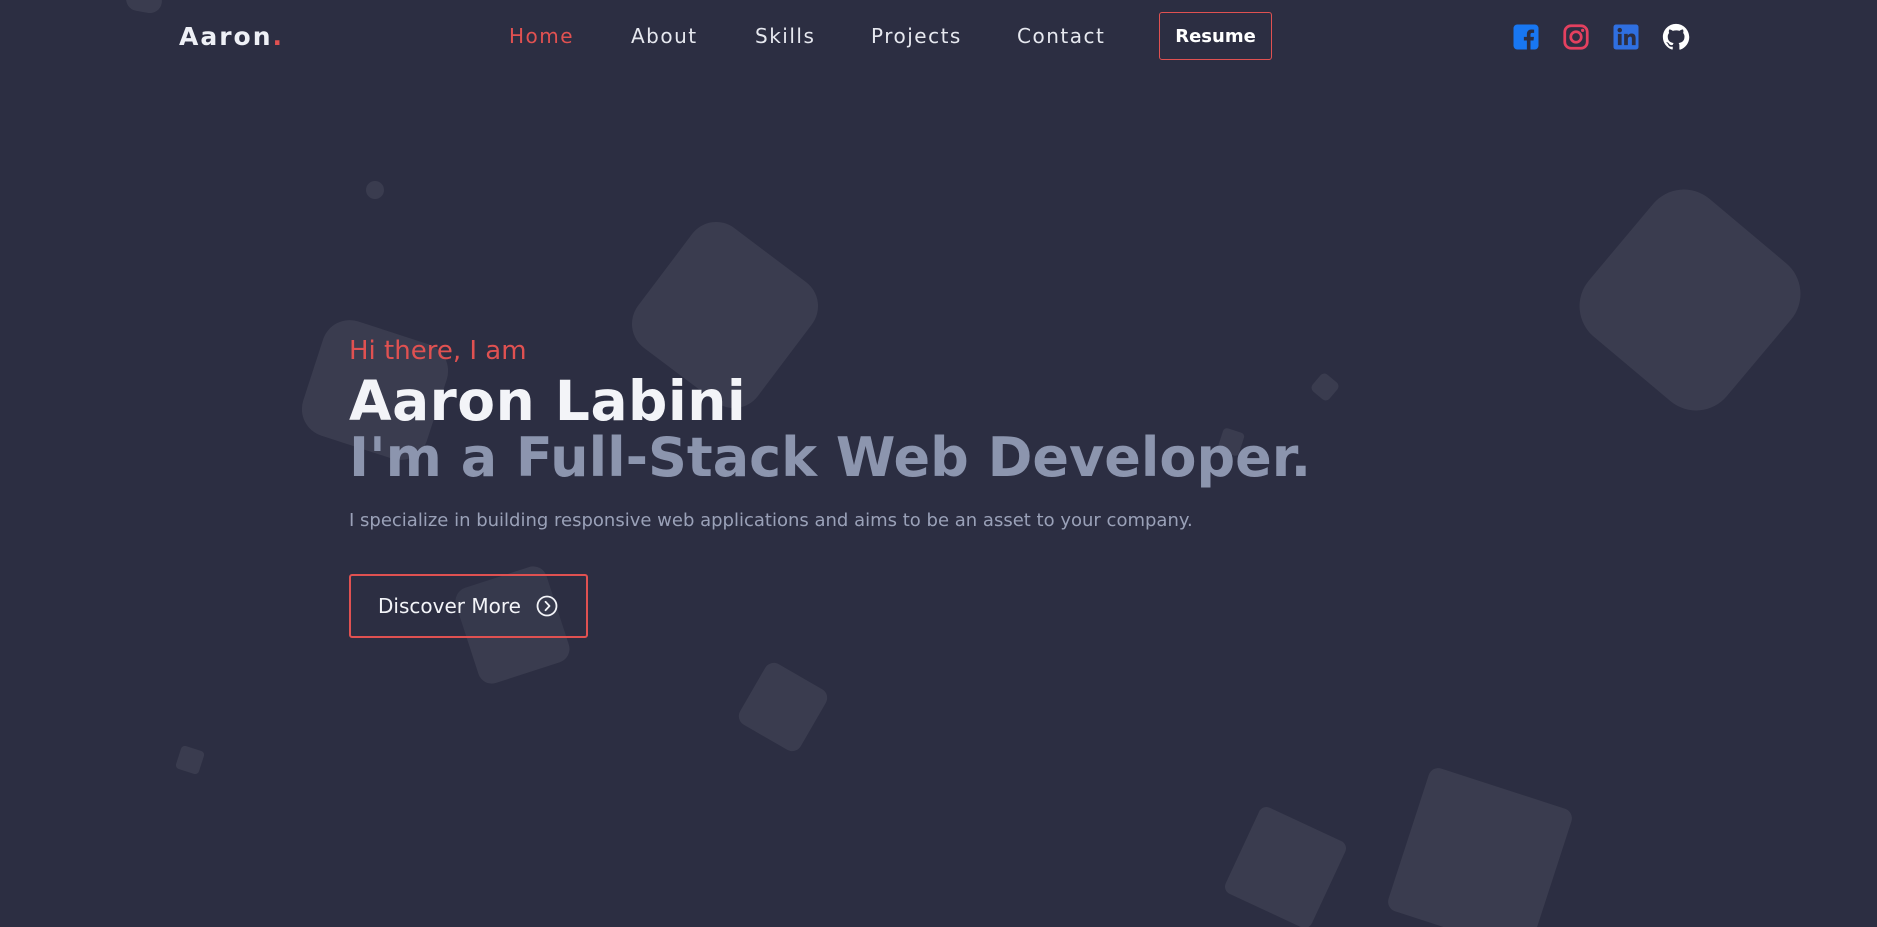 The height and width of the screenshot is (927, 1877). I want to click on github-link, so click(1676, 37).